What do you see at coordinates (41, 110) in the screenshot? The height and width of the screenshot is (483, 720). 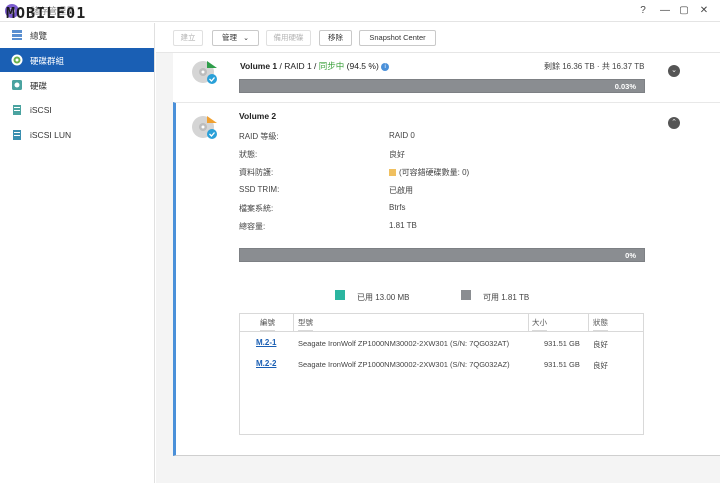 I see `sidebar-item-label: iSCSI` at bounding box center [41, 110].